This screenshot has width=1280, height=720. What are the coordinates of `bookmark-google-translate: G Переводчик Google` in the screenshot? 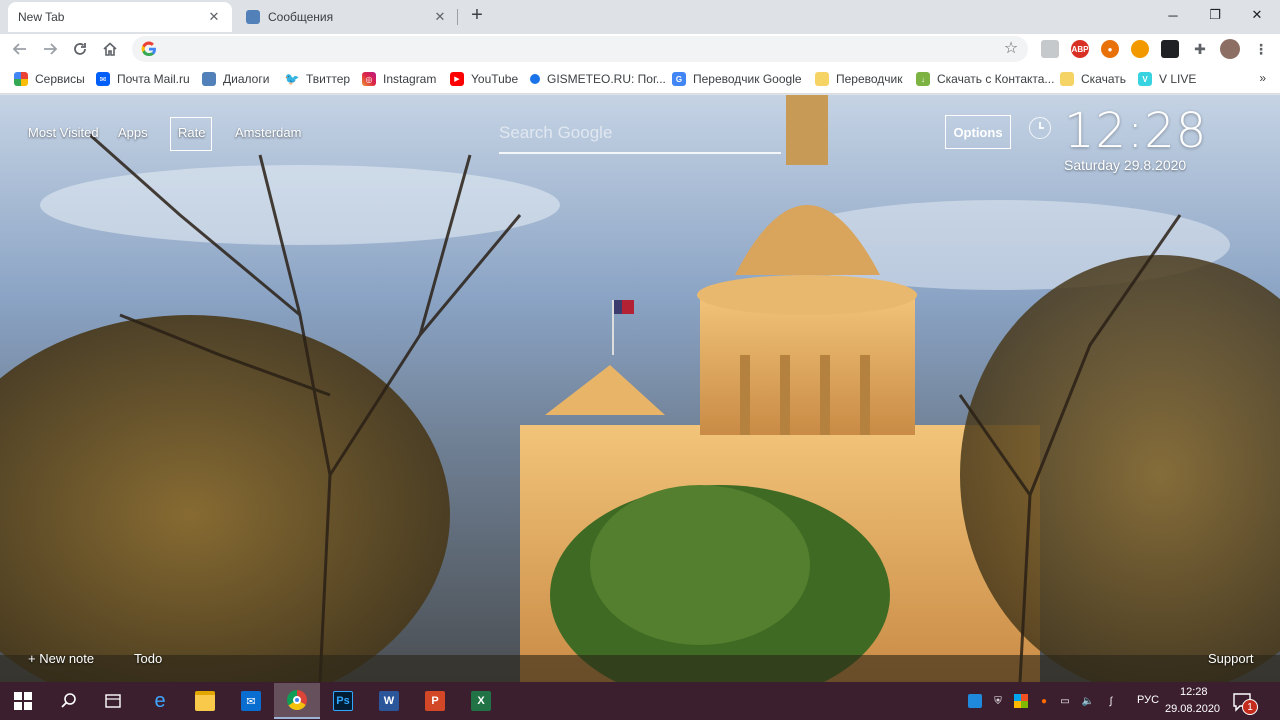 It's located at (737, 79).